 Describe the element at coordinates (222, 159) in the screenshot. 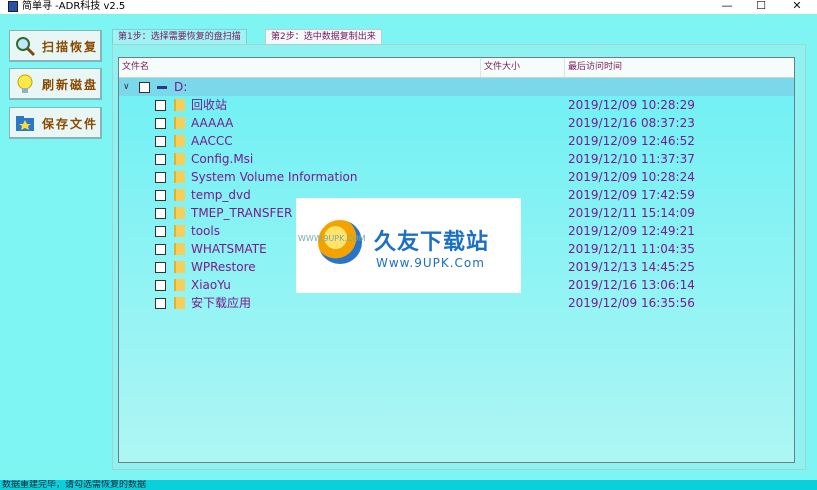

I see `item-name: Config.Msi` at that location.